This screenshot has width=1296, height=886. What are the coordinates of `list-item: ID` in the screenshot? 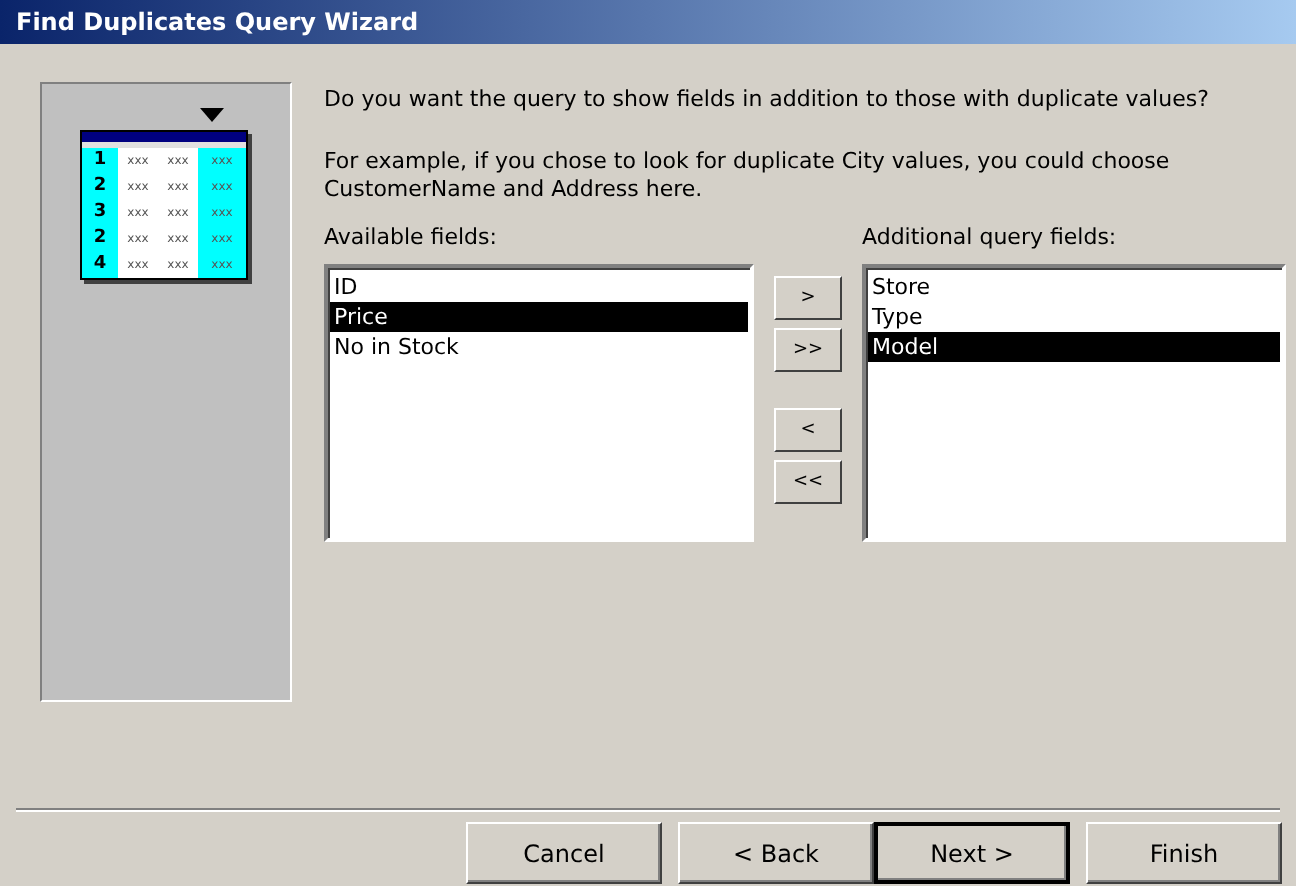 It's located at (539, 287).